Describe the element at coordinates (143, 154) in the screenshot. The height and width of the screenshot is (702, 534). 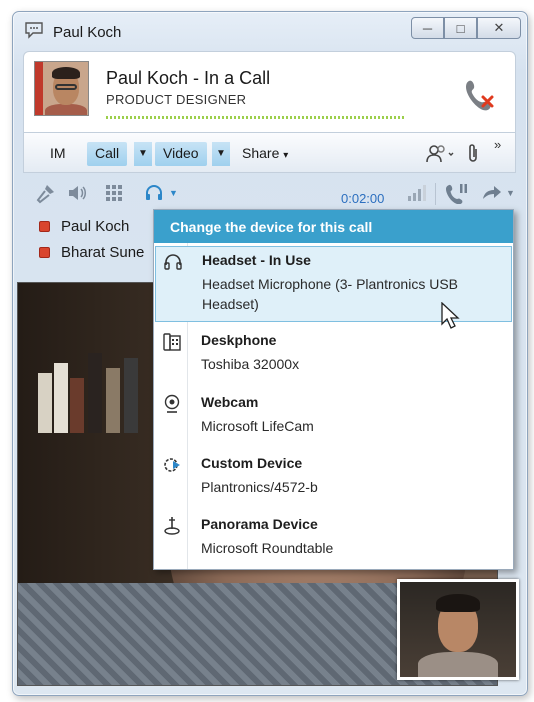
I see `call-dropdown-icon: ▼` at that location.